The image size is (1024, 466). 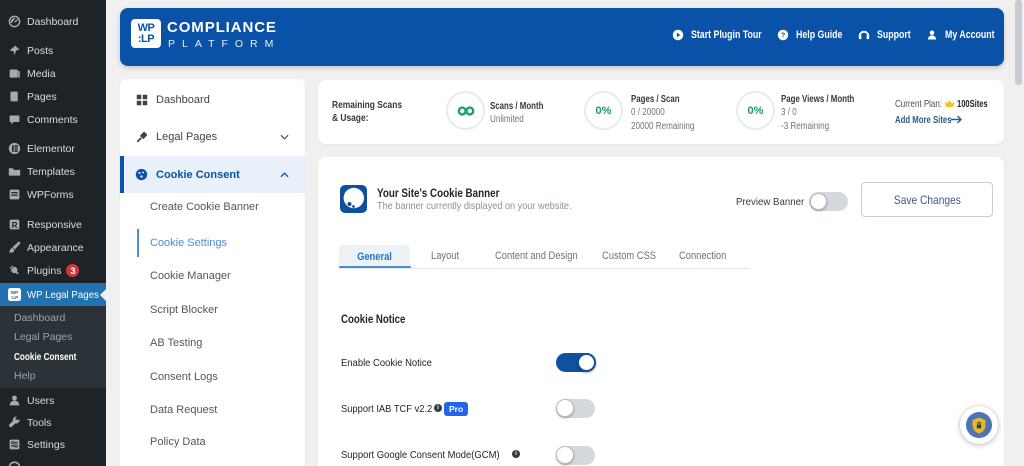 What do you see at coordinates (15, 225) in the screenshot?
I see `svg-text: R` at bounding box center [15, 225].